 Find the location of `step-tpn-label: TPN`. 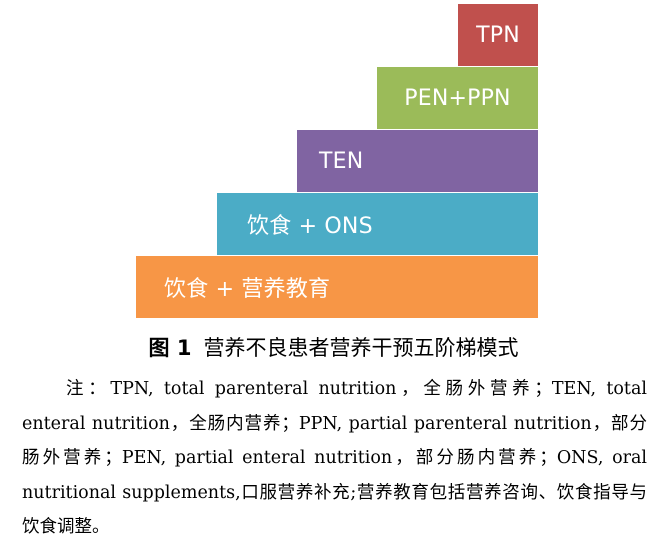

step-tpn-label: TPN is located at coordinates (498, 35).